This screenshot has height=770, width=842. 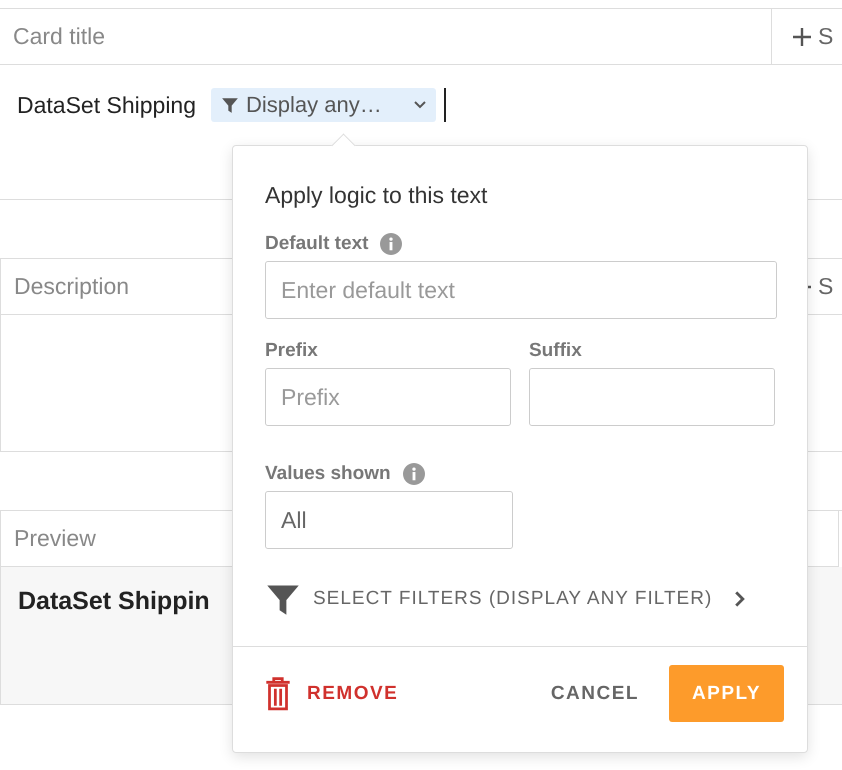 What do you see at coordinates (278, 693) in the screenshot?
I see `trash-icon` at bounding box center [278, 693].